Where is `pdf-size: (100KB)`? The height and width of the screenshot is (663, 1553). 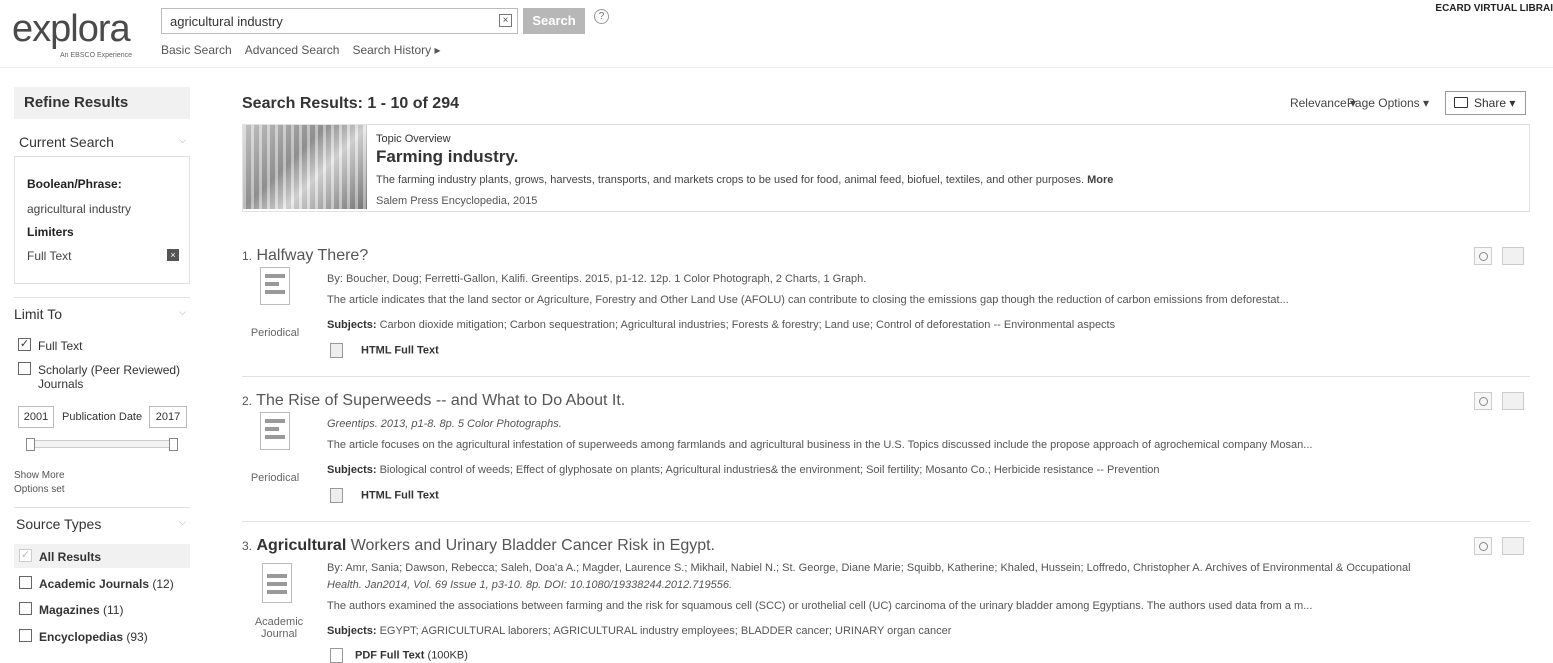
pdf-size: (100KB) is located at coordinates (447, 655).